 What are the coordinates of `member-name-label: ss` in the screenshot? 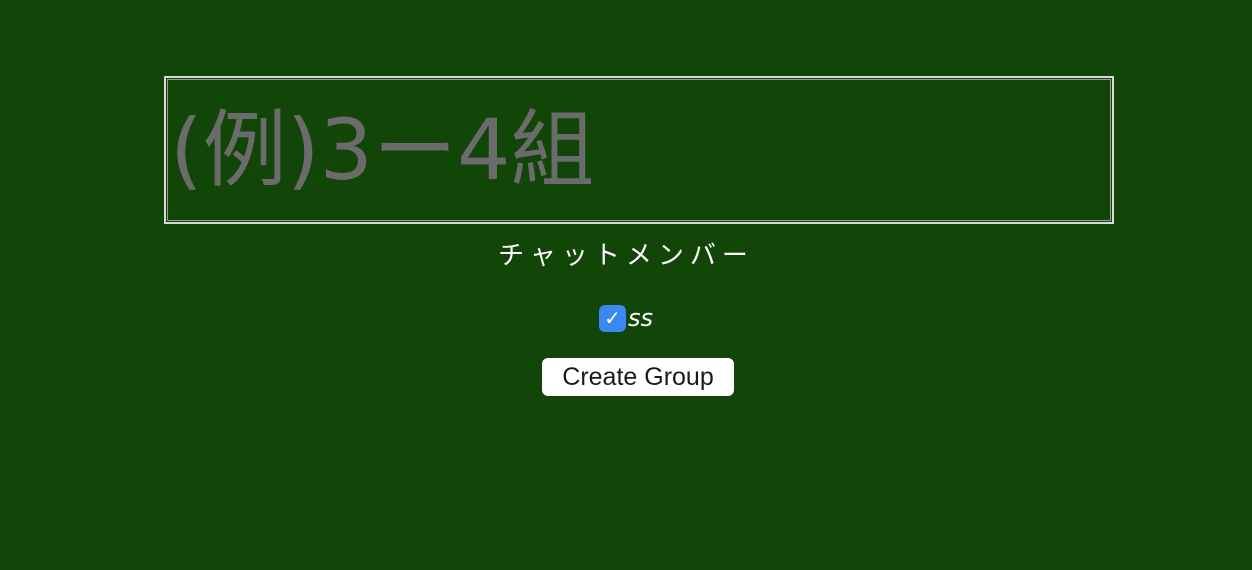 It's located at (640, 318).